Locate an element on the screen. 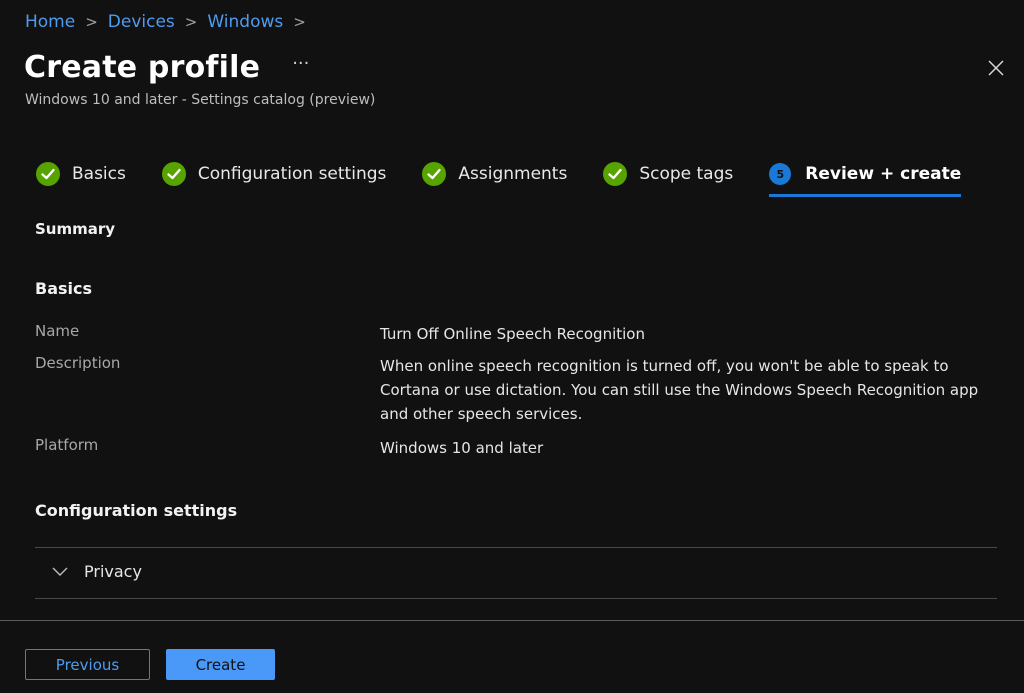  footer-divider is located at coordinates (512, 620).